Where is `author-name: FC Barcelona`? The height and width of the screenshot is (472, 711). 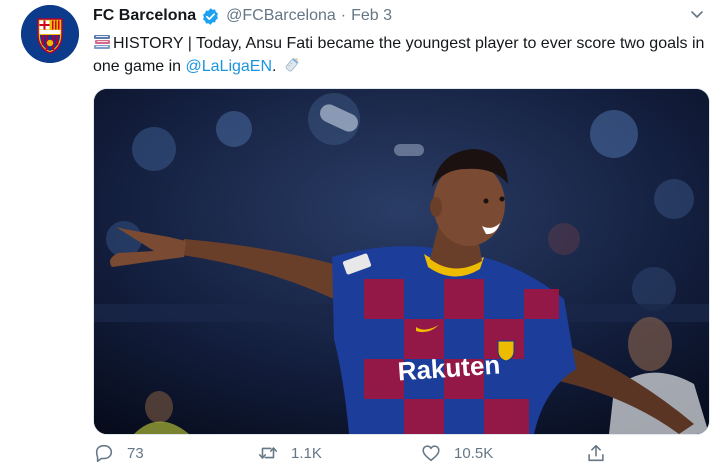 author-name: FC Barcelona is located at coordinates (144, 16).